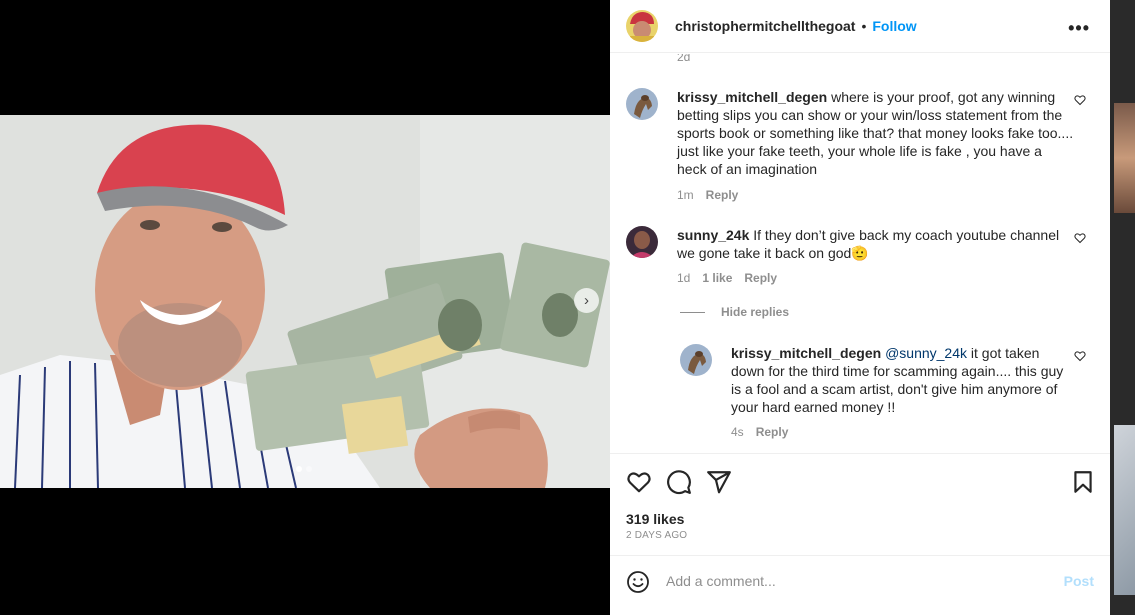 Image resolution: width=1135 pixels, height=615 pixels. What do you see at coordinates (737, 432) in the screenshot?
I see `comment-time: 4s` at bounding box center [737, 432].